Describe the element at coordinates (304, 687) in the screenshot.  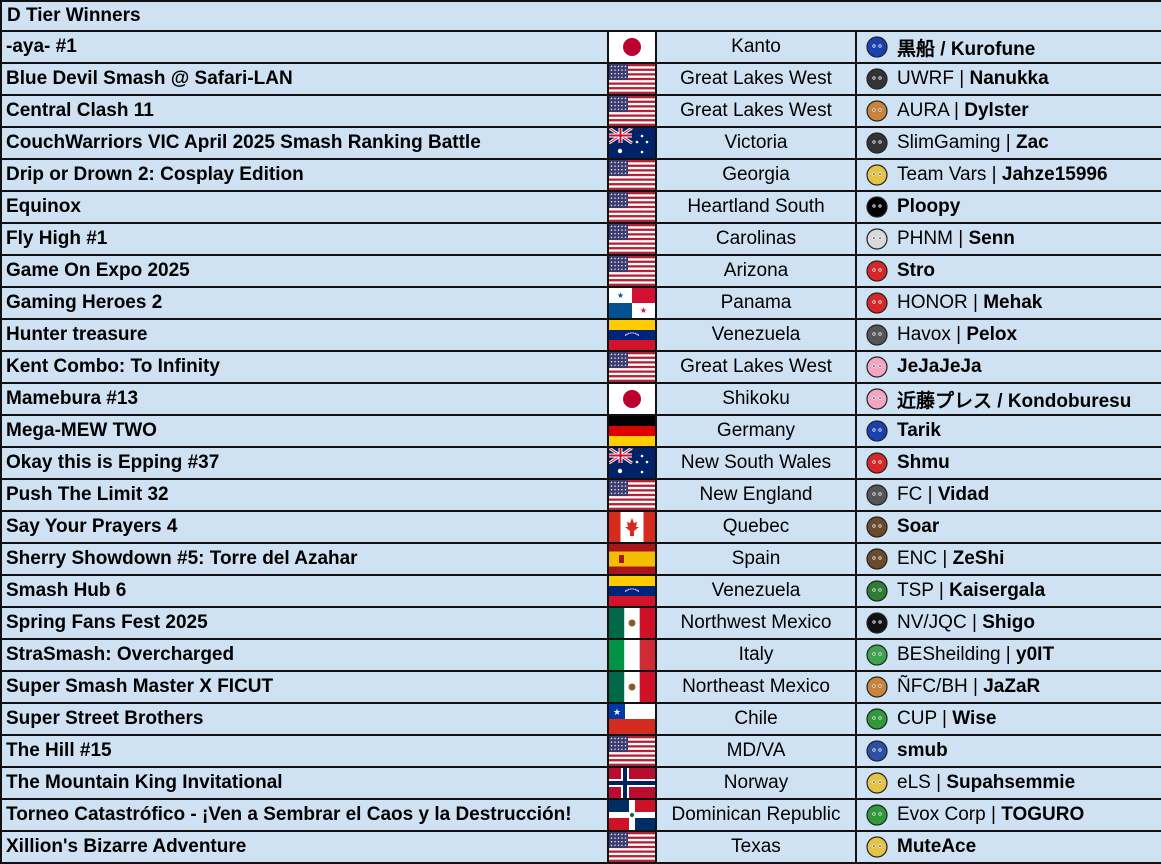
I see `tournament-name: Super Smash Master X FICUT` at that location.